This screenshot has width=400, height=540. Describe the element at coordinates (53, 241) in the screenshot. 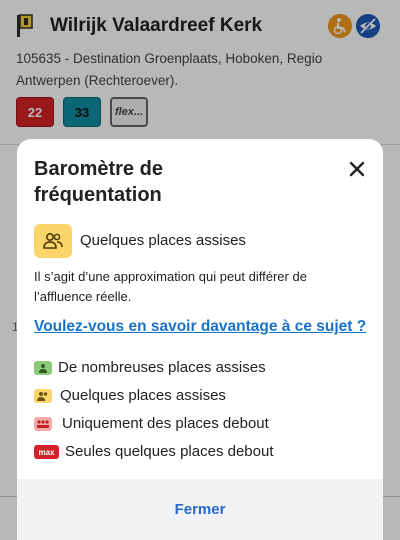

I see `people-icon` at that location.